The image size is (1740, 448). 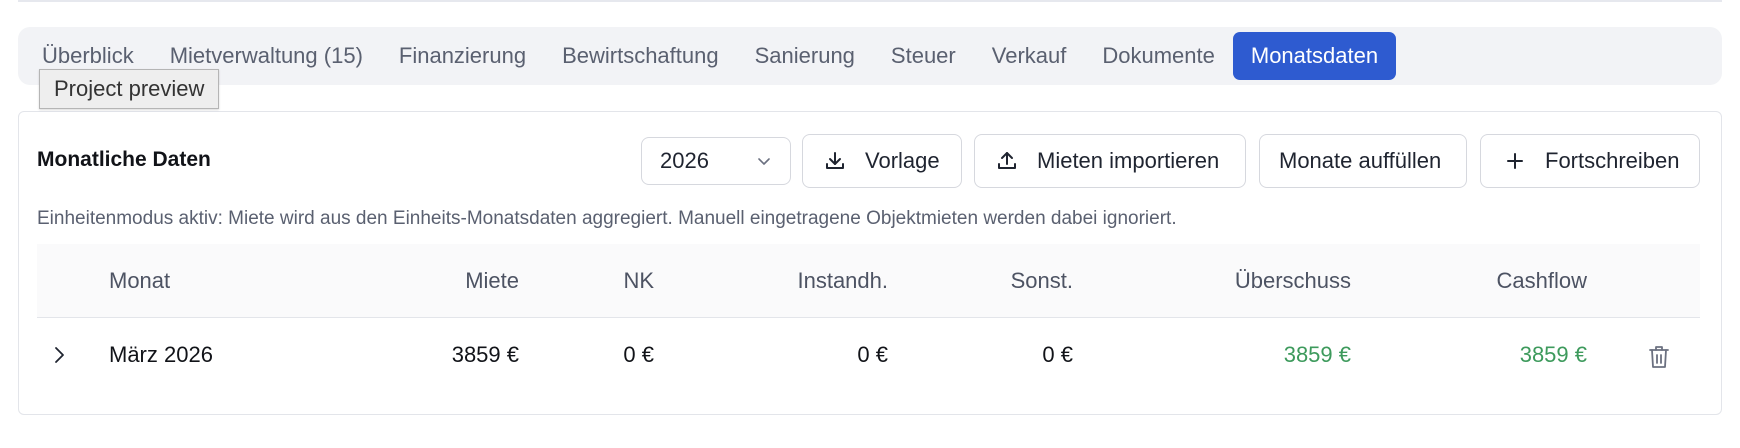 I want to click on tab-dokumente: Dokumente, so click(x=1158, y=56).